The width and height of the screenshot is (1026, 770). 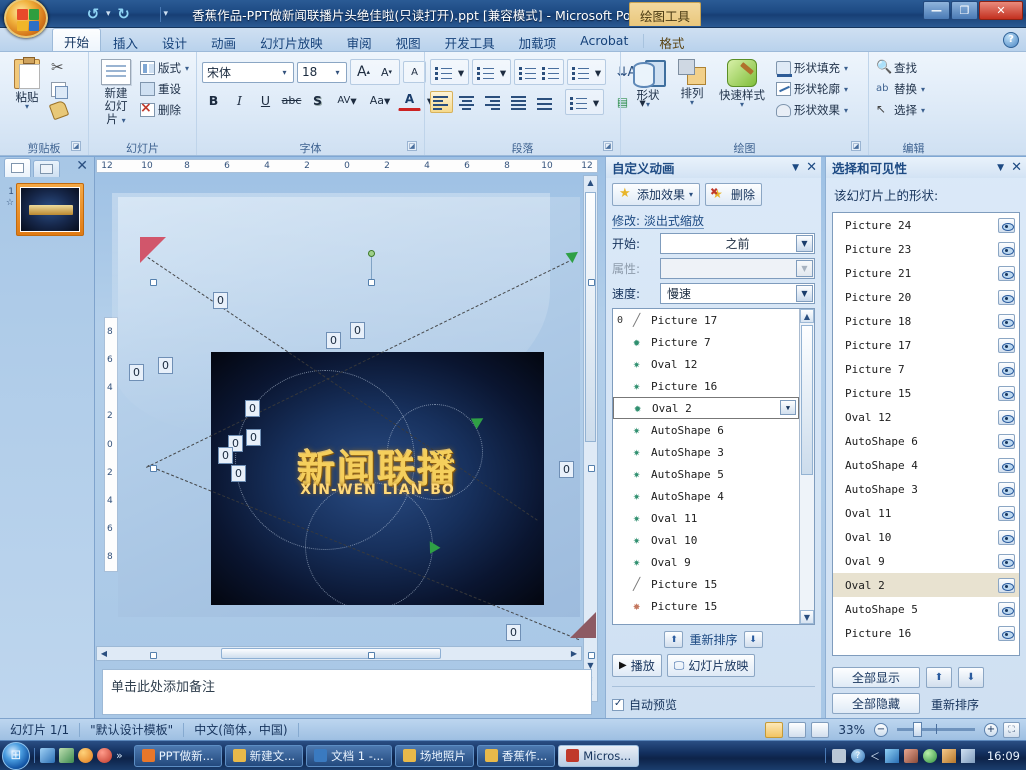 What do you see at coordinates (753, 639) in the screenshot?
I see `move-down-button: ⬇` at bounding box center [753, 639].